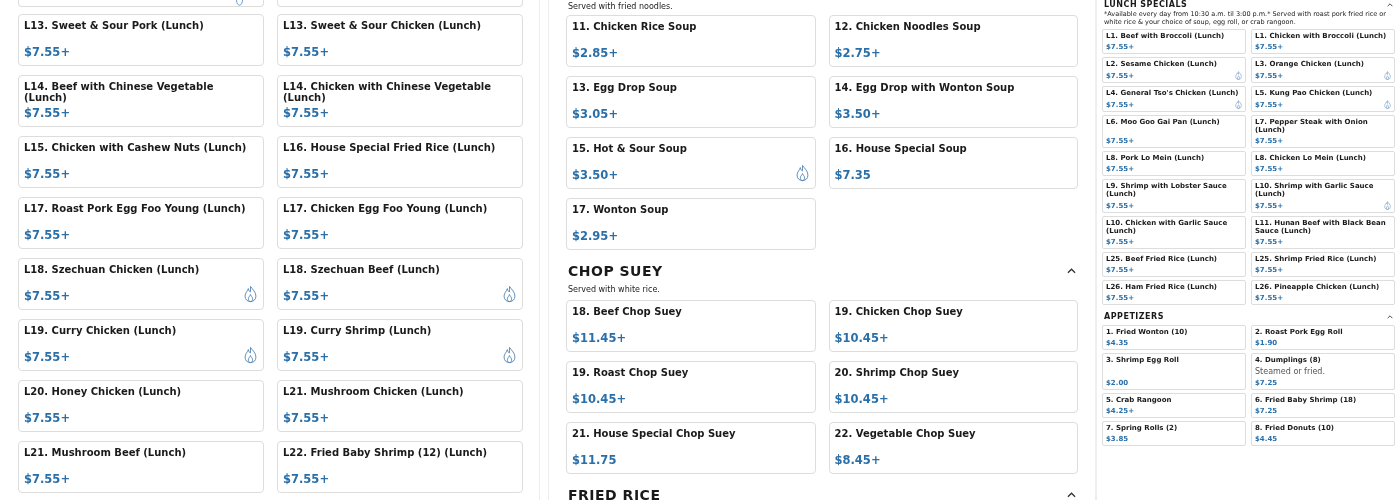  I want to click on menu-item-card: 13. Egg Drop Soup $3.05+, so click(691, 102).